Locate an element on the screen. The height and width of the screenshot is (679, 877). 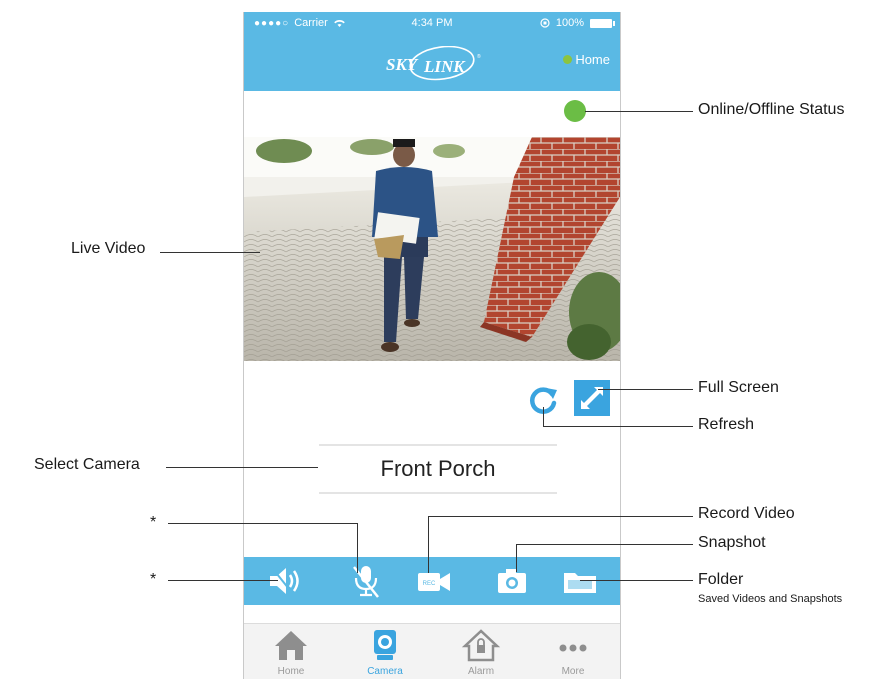
camera-selector: Front Porch is located at coordinates (438, 469).